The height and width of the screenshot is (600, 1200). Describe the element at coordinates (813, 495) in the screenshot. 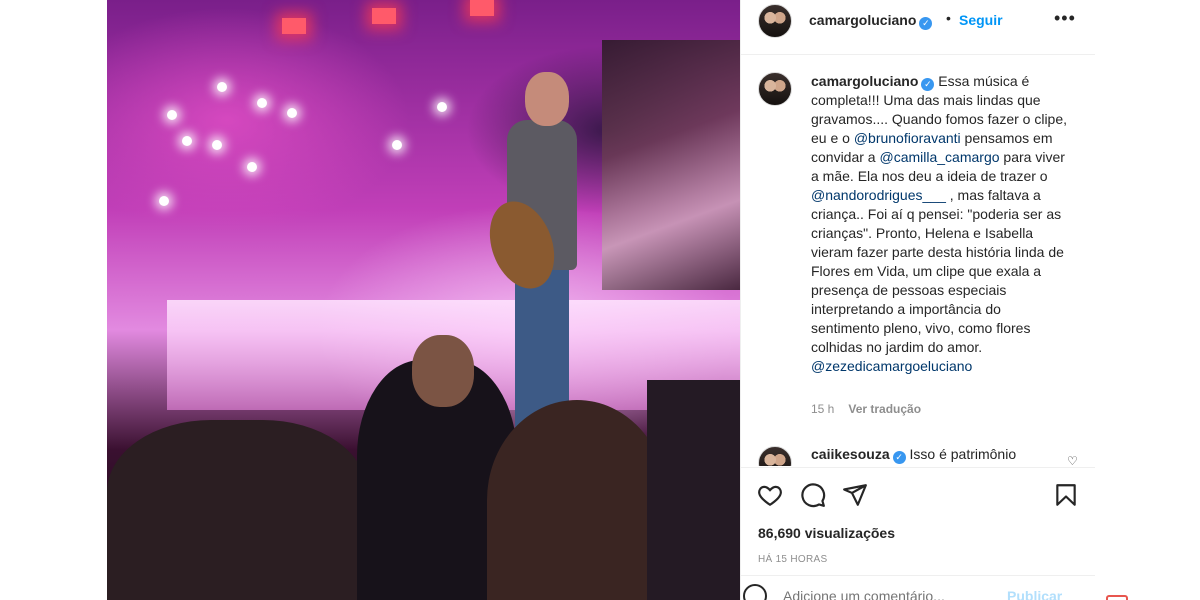

I see `comment-icon` at that location.